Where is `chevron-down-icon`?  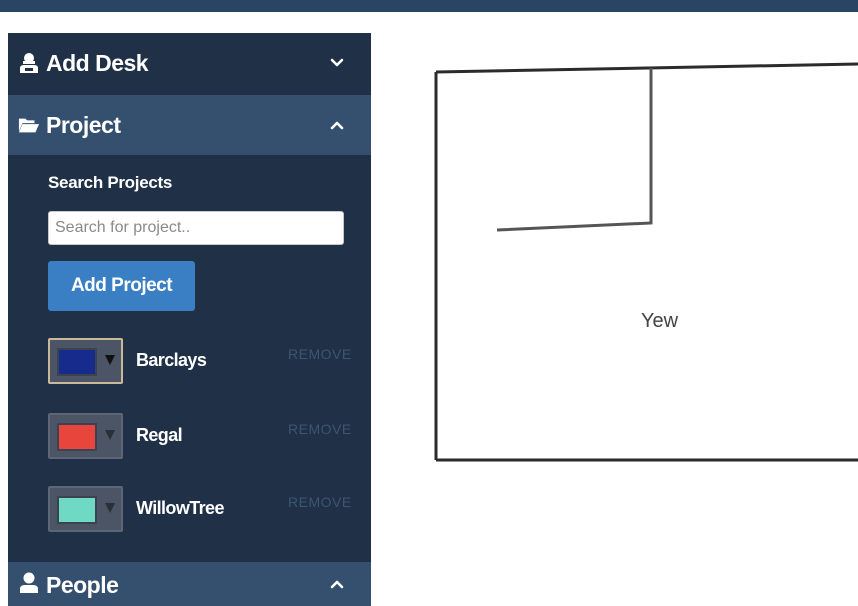 chevron-down-icon is located at coordinates (337, 63).